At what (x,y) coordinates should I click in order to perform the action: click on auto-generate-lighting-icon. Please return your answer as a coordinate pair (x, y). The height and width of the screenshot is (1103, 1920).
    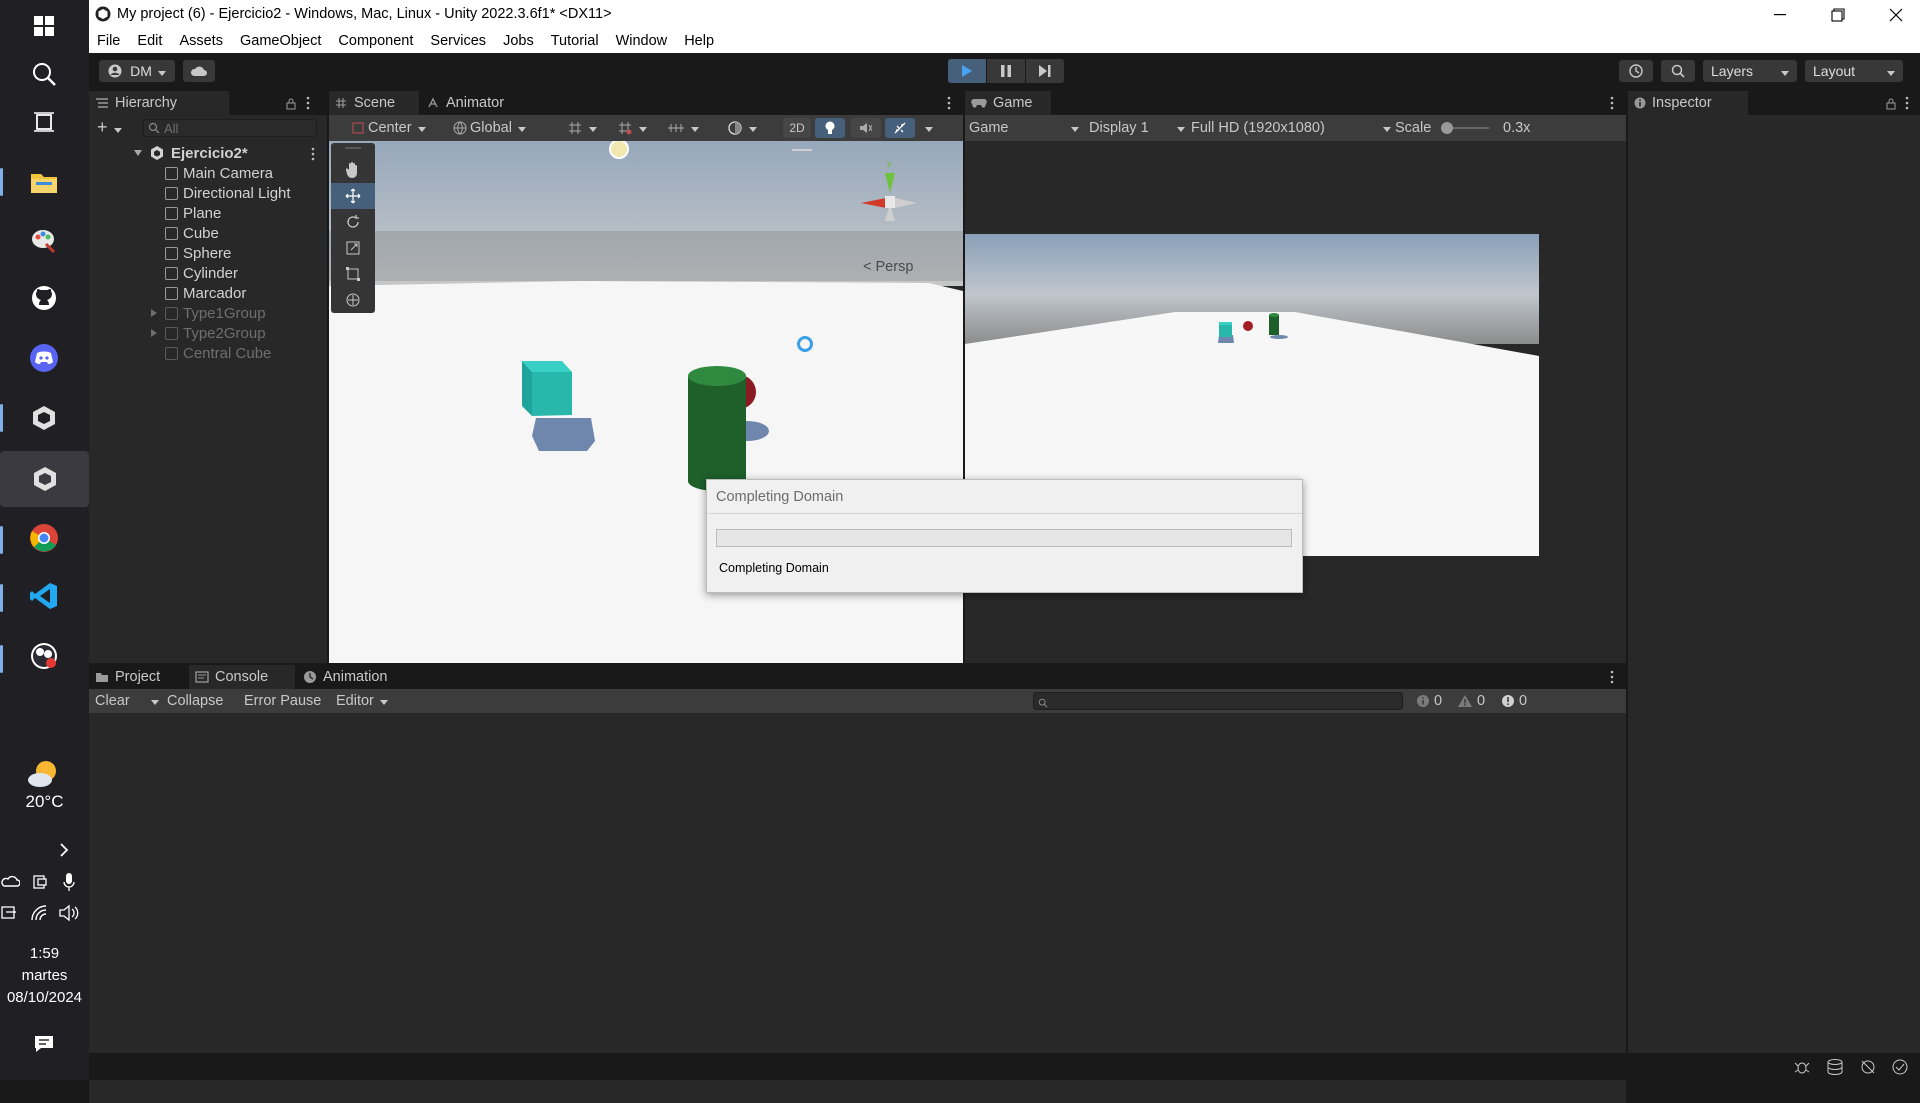
    Looking at the image, I should click on (1868, 1069).